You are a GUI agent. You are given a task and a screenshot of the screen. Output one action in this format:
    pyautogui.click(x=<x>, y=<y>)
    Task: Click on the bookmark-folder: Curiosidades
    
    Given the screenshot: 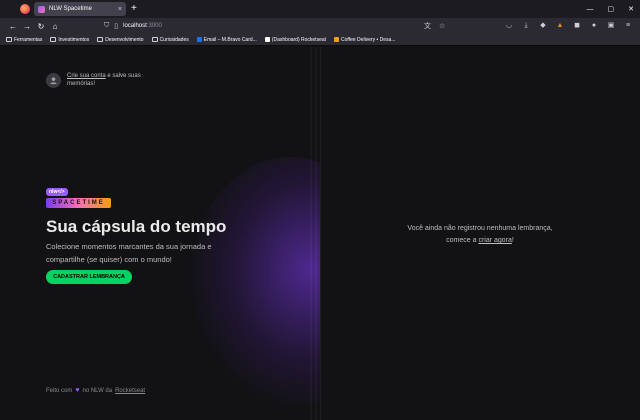 What is the action you would take?
    pyautogui.click(x=170, y=40)
    